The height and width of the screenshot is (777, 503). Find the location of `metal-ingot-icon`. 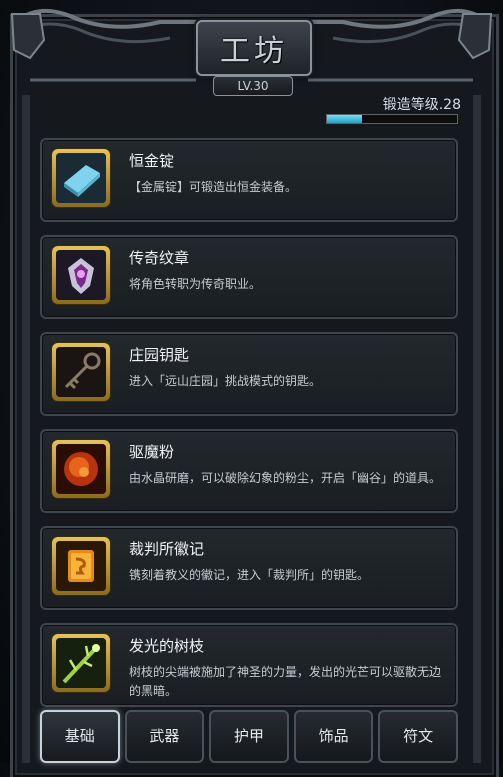

metal-ingot-icon is located at coordinates (81, 178).